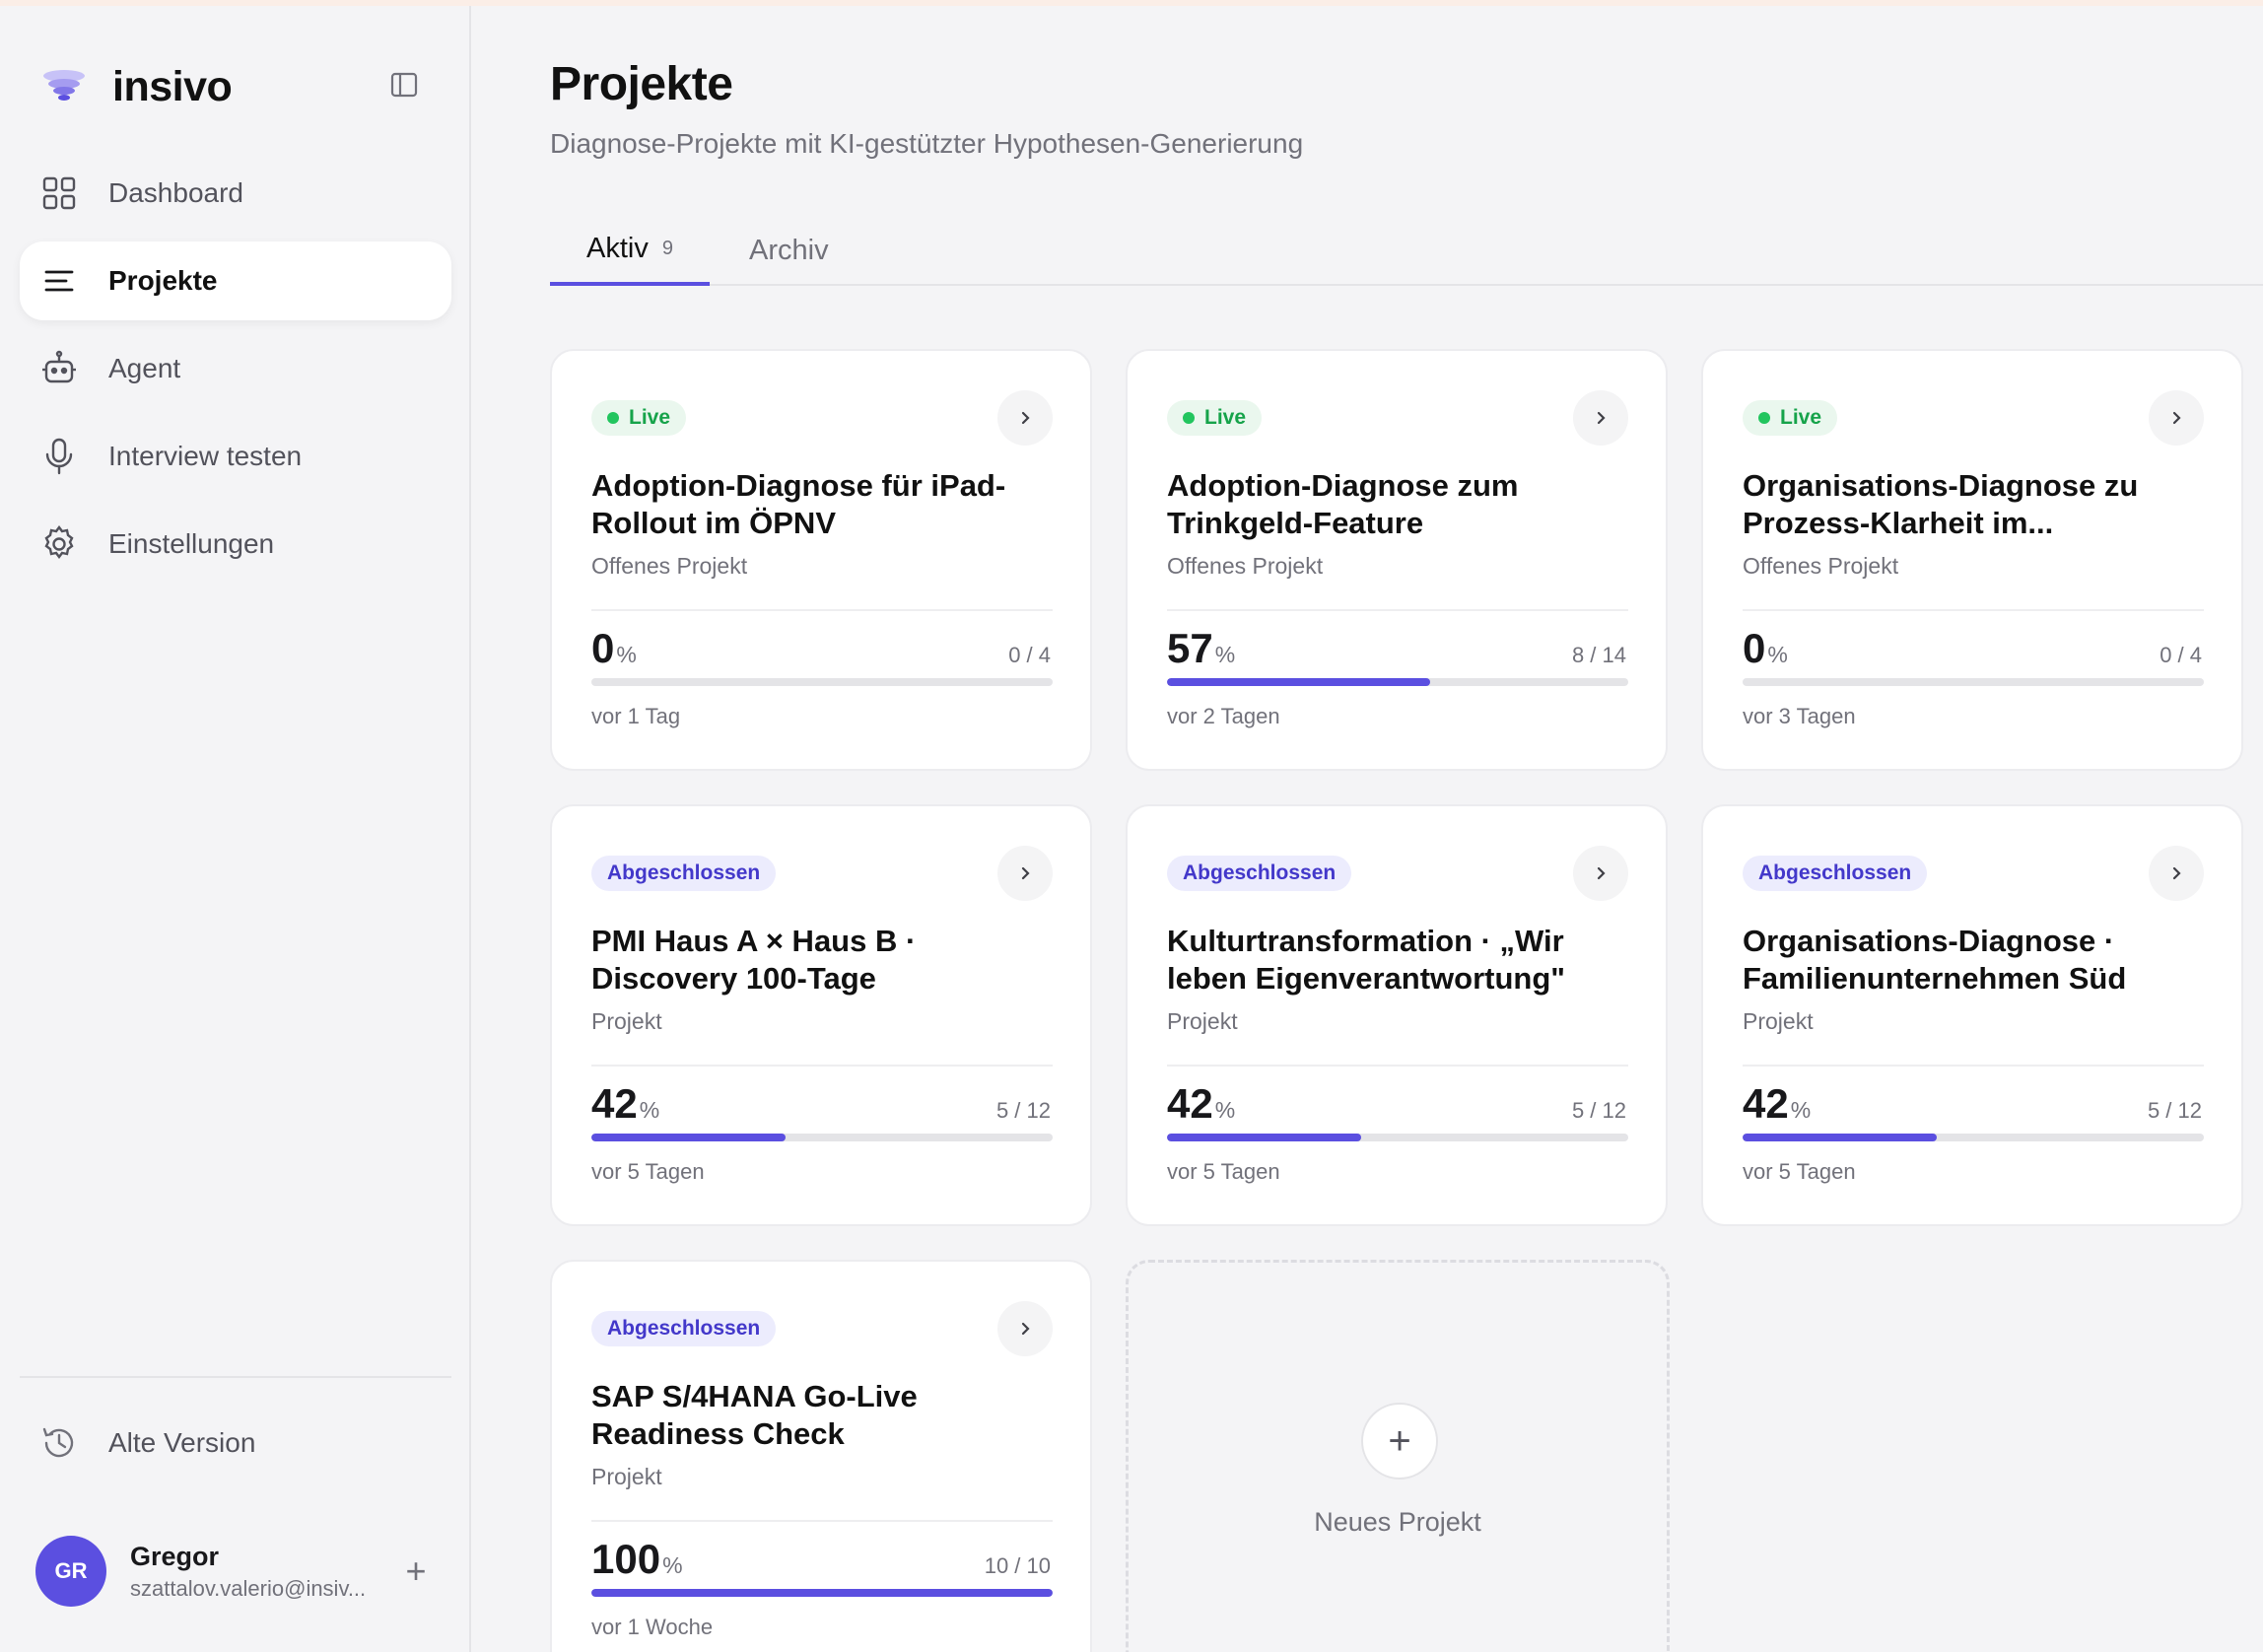 The image size is (2263, 1652). Describe the element at coordinates (667, 248) in the screenshot. I see `tab-count-badge: 9` at that location.